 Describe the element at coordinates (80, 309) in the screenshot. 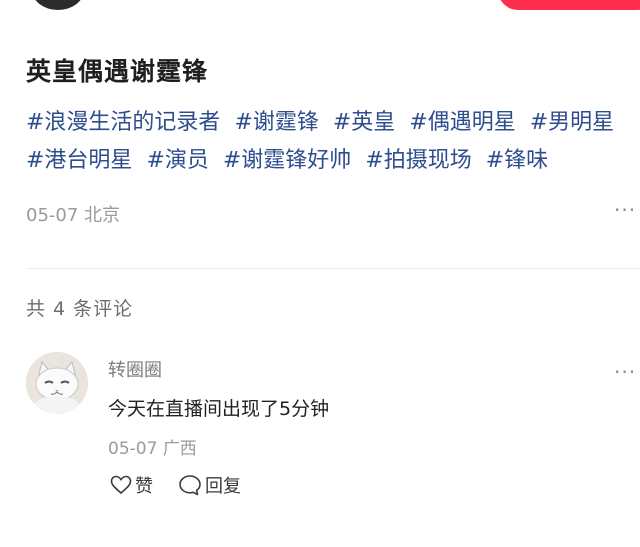

I see `comment-count: 共 4 条评论` at that location.